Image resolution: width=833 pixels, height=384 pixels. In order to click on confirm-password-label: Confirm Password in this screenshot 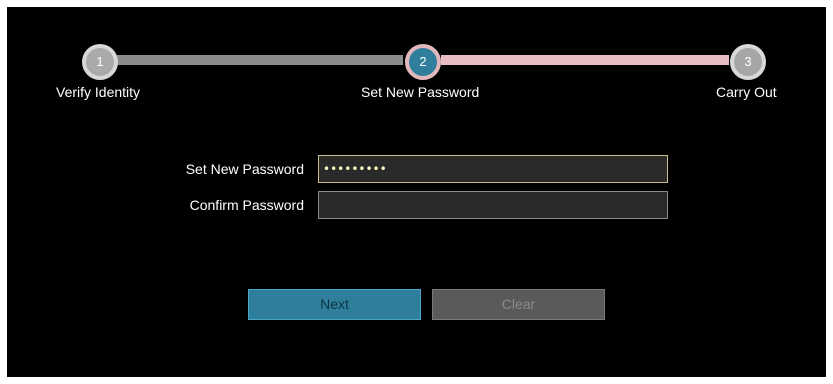, I will do `click(246, 205)`.